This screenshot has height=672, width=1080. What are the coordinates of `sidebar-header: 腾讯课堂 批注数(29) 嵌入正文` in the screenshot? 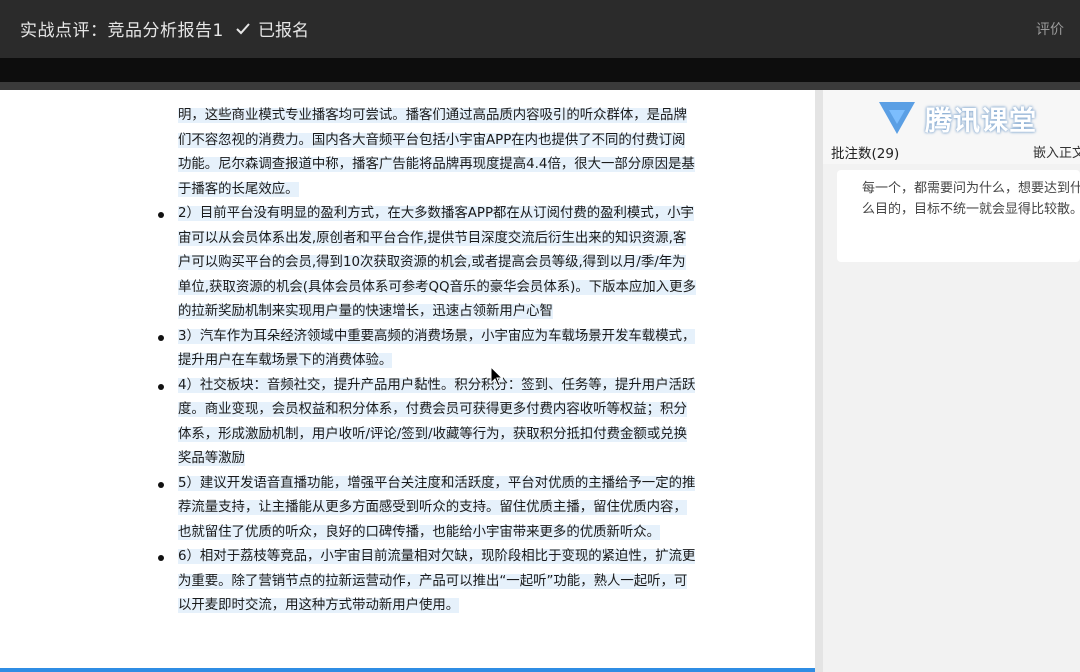 It's located at (951, 127).